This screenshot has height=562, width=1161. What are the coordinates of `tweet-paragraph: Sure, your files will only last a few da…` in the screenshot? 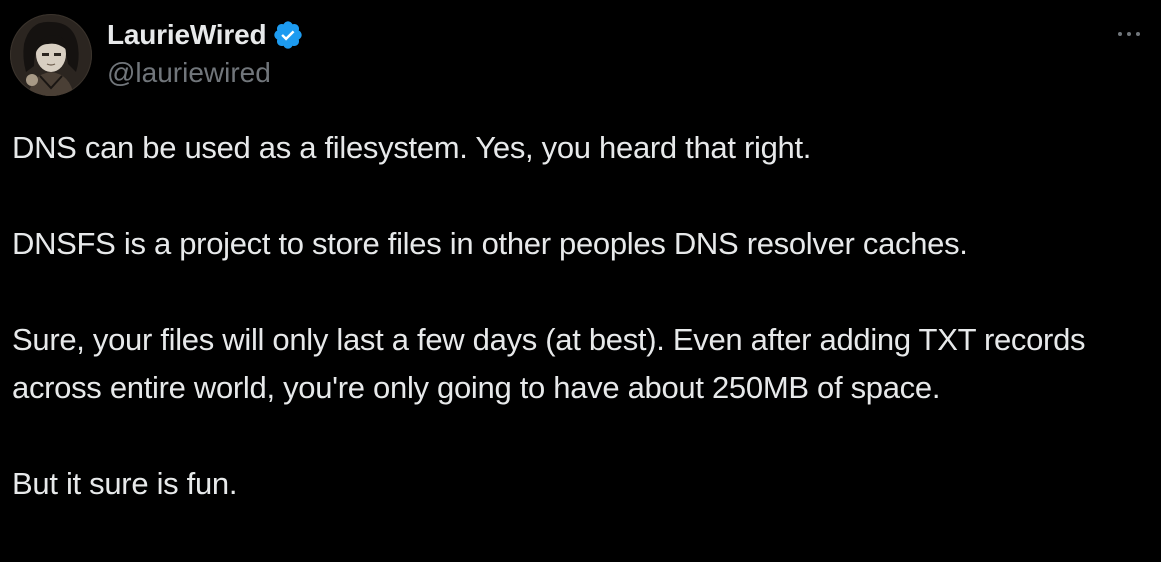 It's located at (549, 363).